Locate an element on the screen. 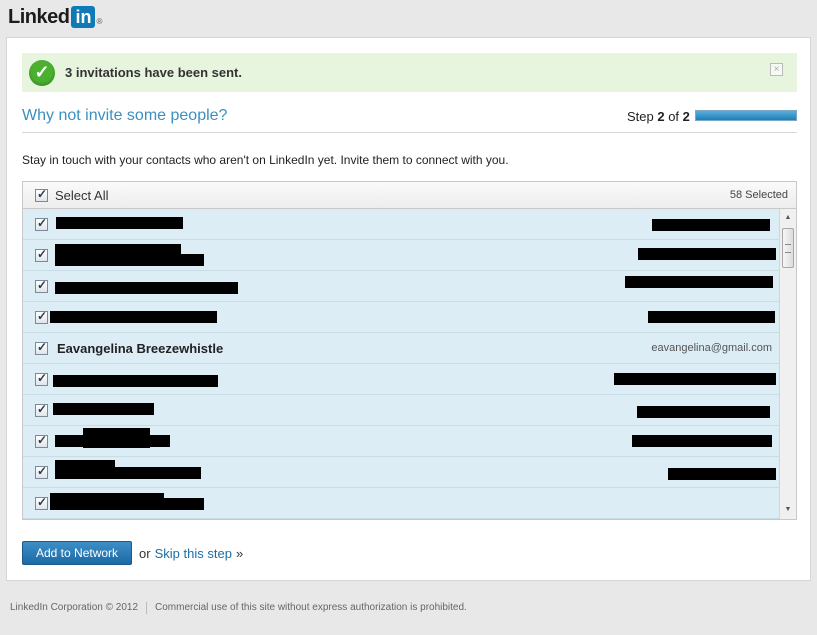  logo-wordmark: Linked is located at coordinates (39, 16).